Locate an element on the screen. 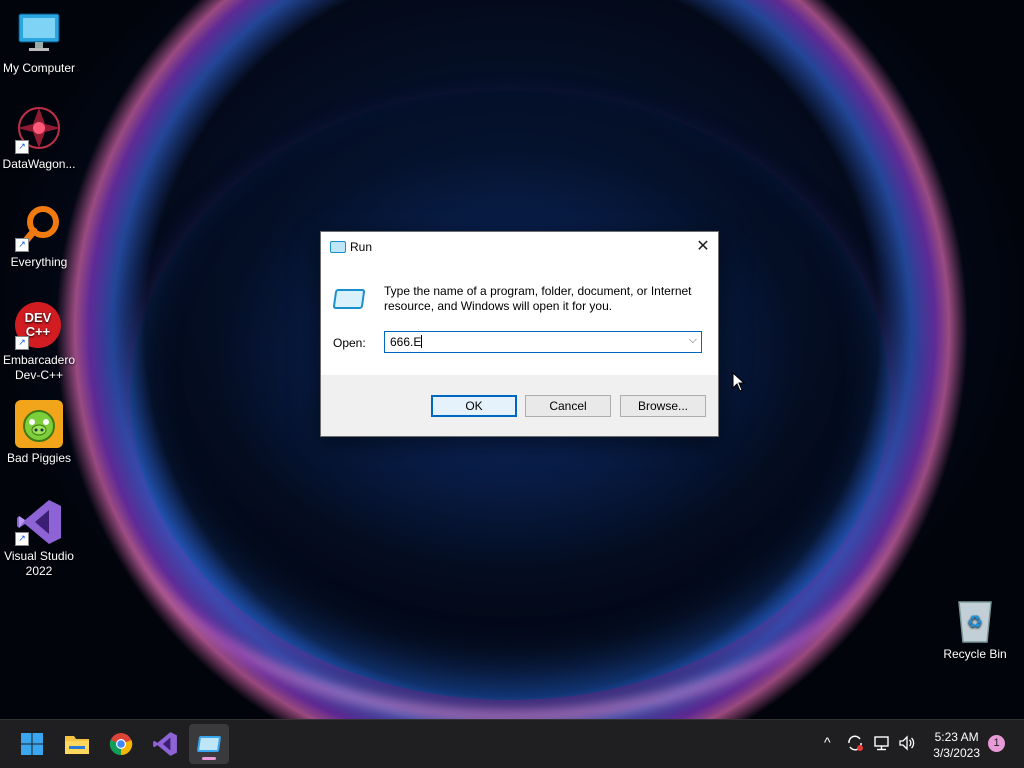 This screenshot has width=1024, height=768. run-titlebar: Run ✕ is located at coordinates (519, 247).